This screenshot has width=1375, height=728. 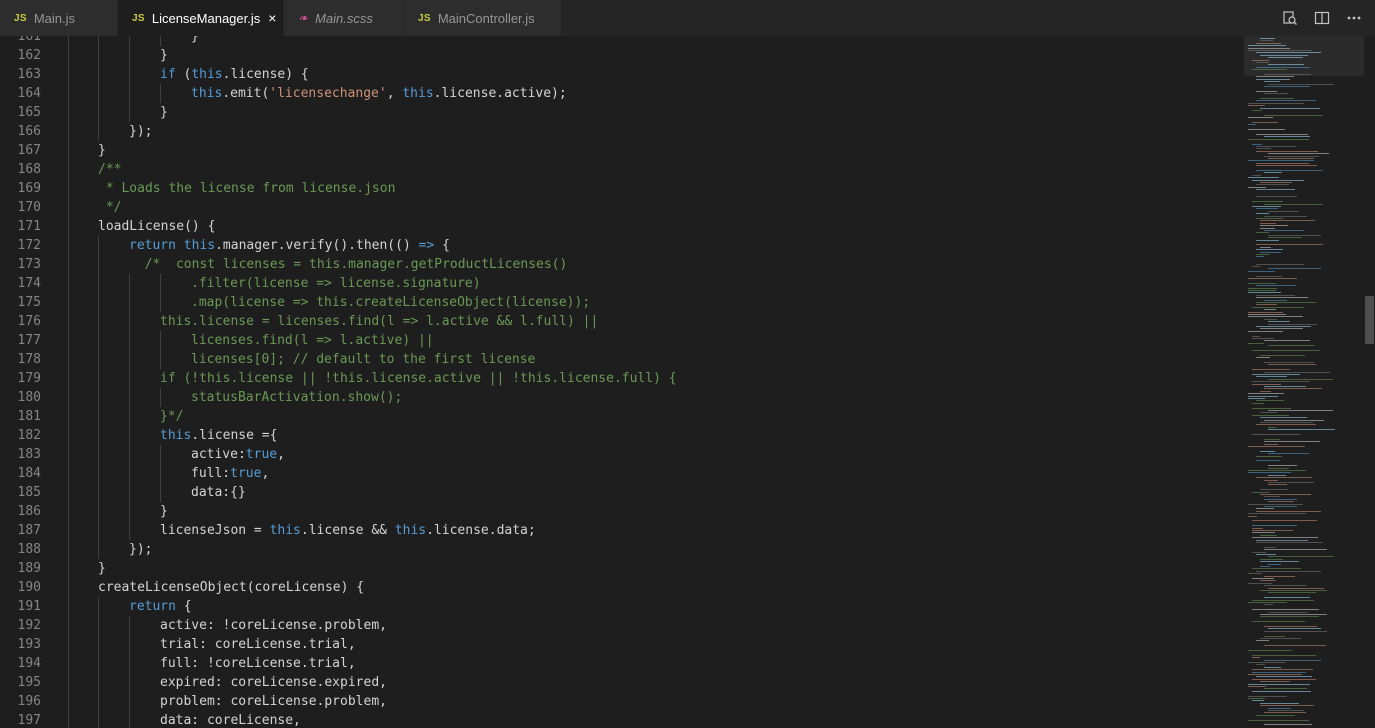 What do you see at coordinates (272, 18) in the screenshot?
I see `close-icon: ×` at bounding box center [272, 18].